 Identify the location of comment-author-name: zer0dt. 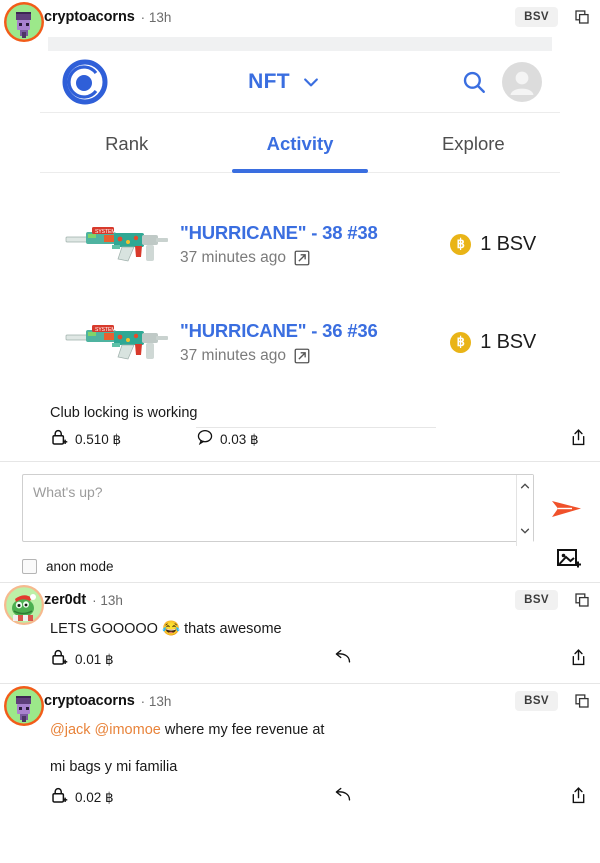
(65, 600).